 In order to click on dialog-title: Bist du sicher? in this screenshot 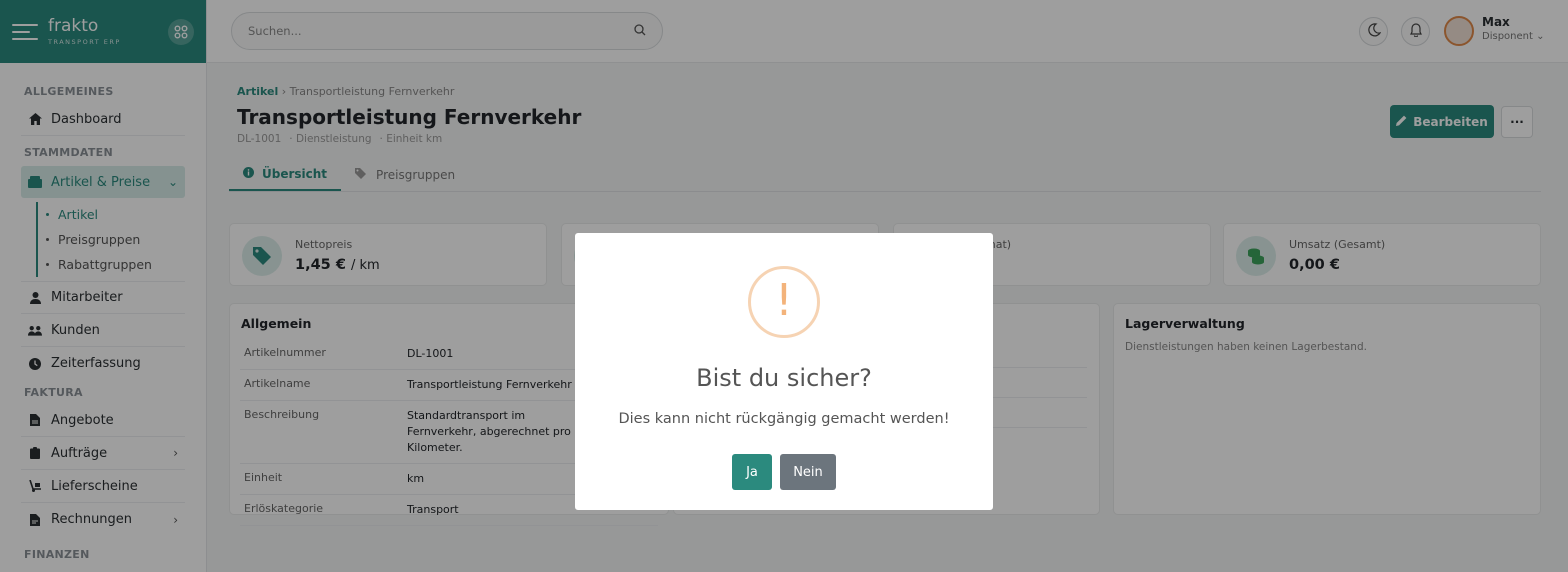, I will do `click(784, 378)`.